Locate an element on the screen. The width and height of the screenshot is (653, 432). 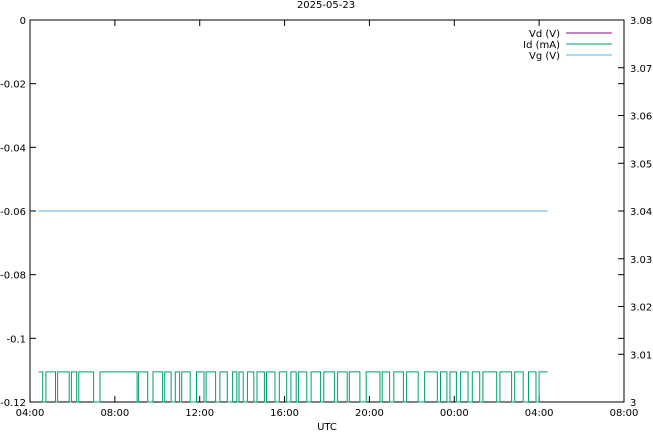
left-tick-label: -0.02 is located at coordinates (13, 85).